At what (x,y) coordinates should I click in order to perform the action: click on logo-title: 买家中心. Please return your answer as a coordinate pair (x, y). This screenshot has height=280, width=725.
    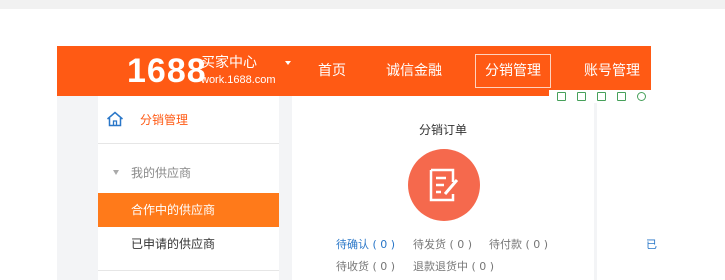
    Looking at the image, I should click on (229, 63).